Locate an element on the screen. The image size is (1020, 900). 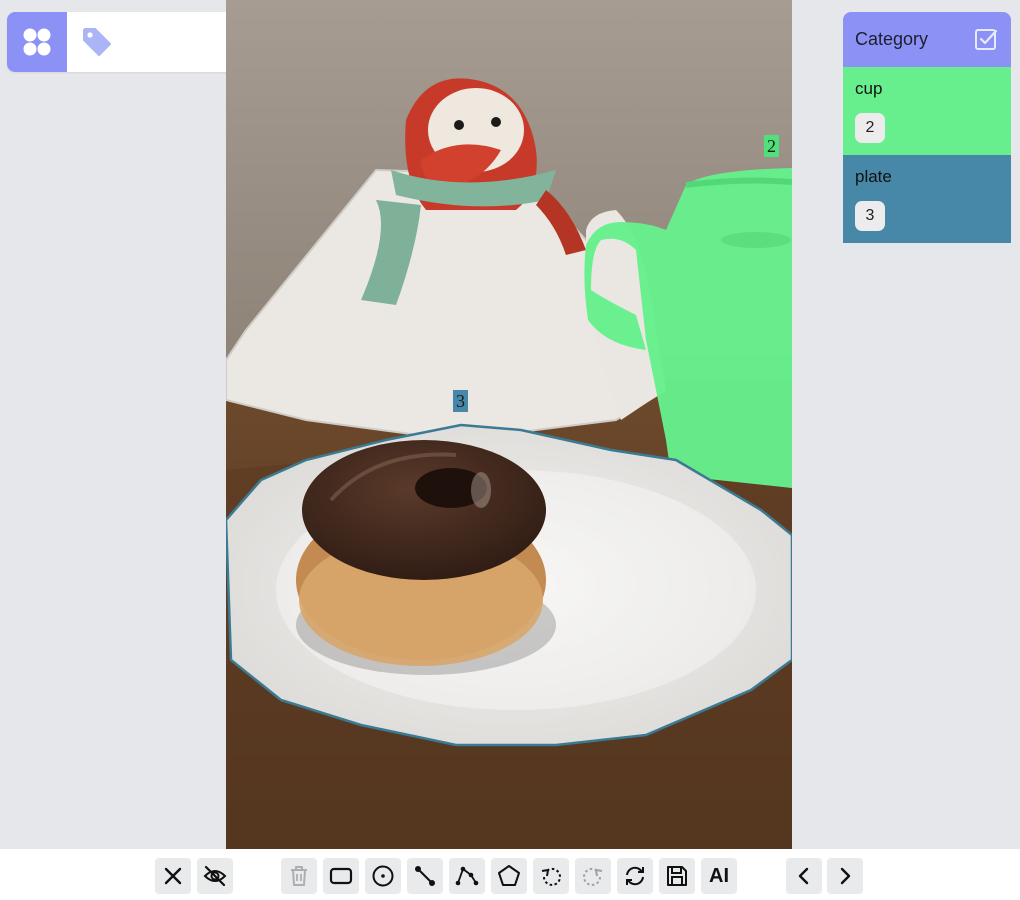
undo-button is located at coordinates (551, 876).